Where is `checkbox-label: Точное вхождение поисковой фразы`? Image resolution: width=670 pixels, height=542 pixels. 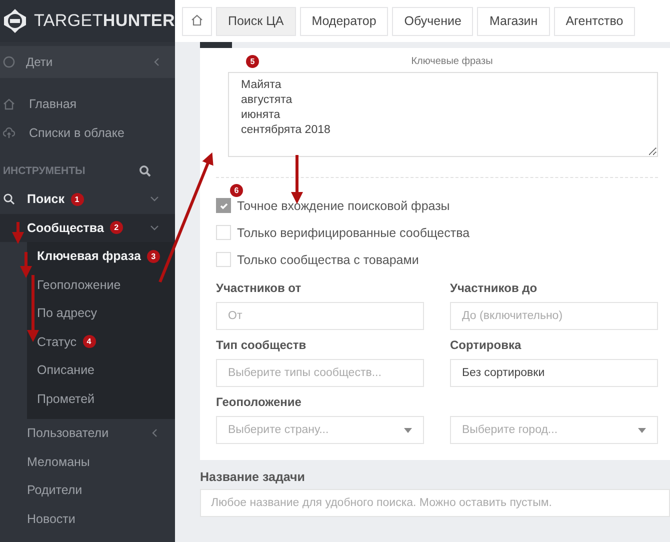 checkbox-label: Точное вхождение поисковой фразы is located at coordinates (343, 205).